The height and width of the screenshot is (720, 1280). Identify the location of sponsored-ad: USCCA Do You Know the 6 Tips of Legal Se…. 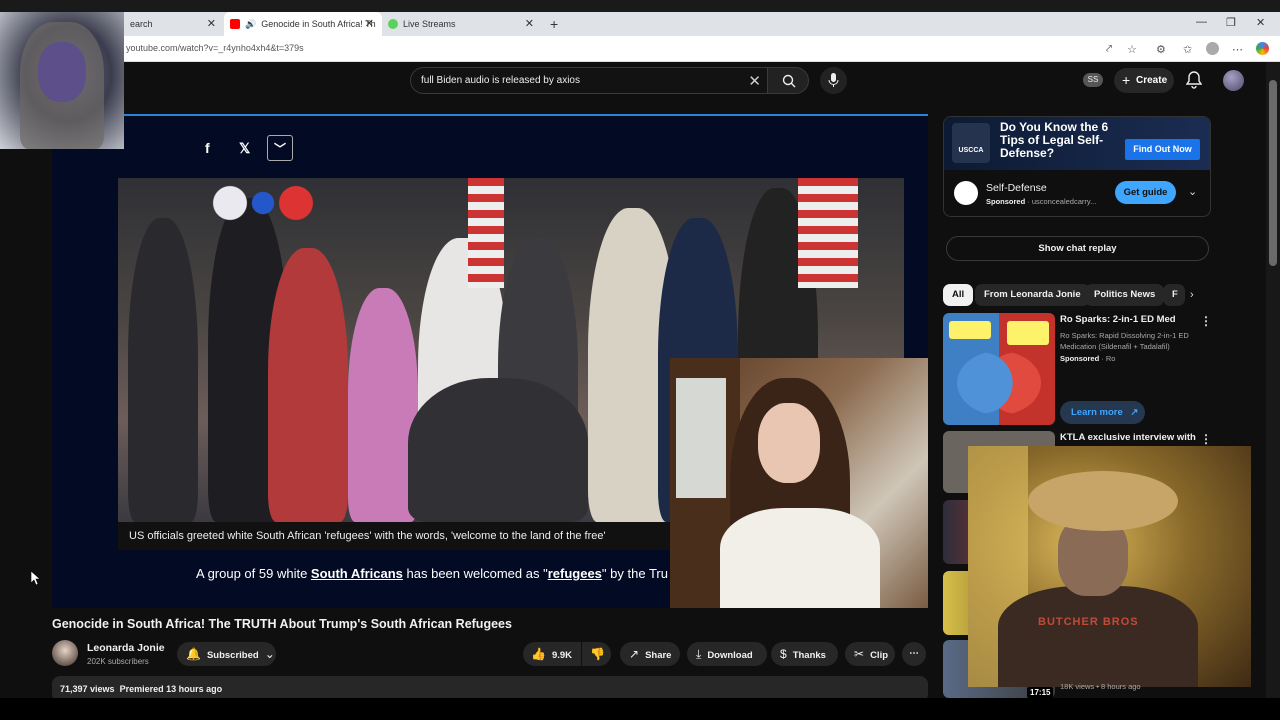
(1077, 166).